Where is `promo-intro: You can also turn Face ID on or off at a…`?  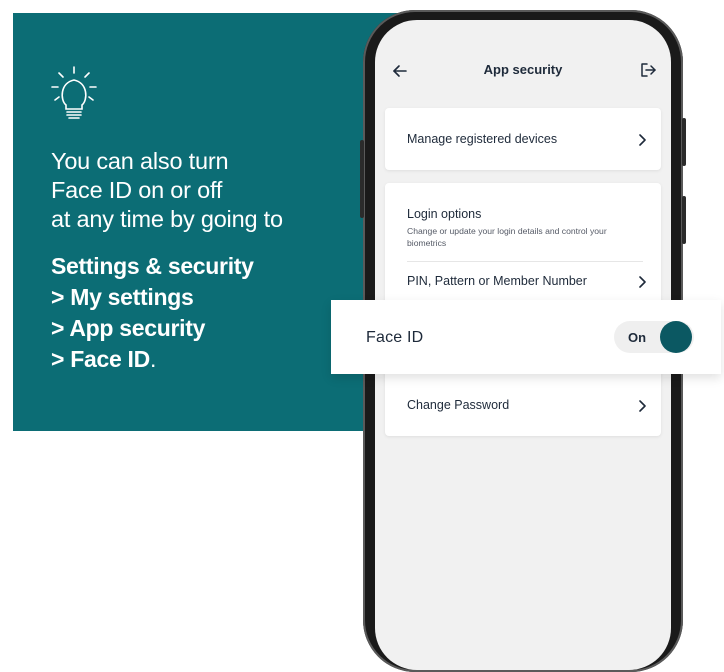
promo-intro: You can also turn Face ID on or off at a… is located at coordinates (167, 190).